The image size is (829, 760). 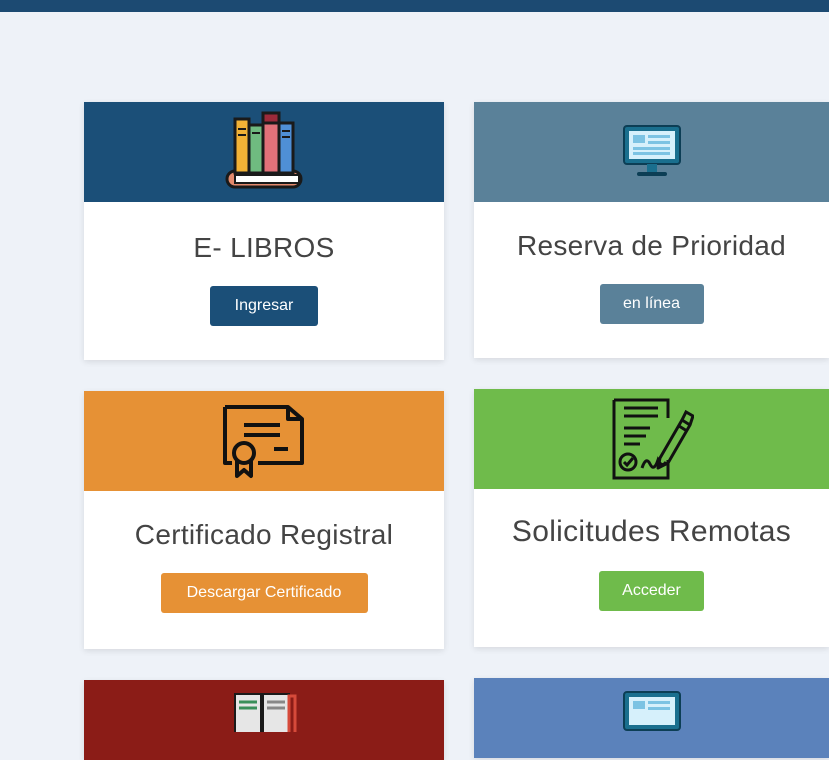 I want to click on card-solicitudes-header, so click(x=651, y=439).